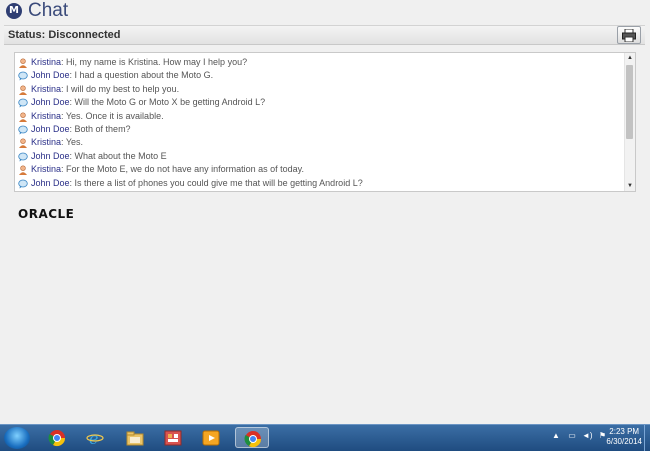 The image size is (650, 451). What do you see at coordinates (320, 129) in the screenshot?
I see `chat-message: John Doe: Both of them?` at bounding box center [320, 129].